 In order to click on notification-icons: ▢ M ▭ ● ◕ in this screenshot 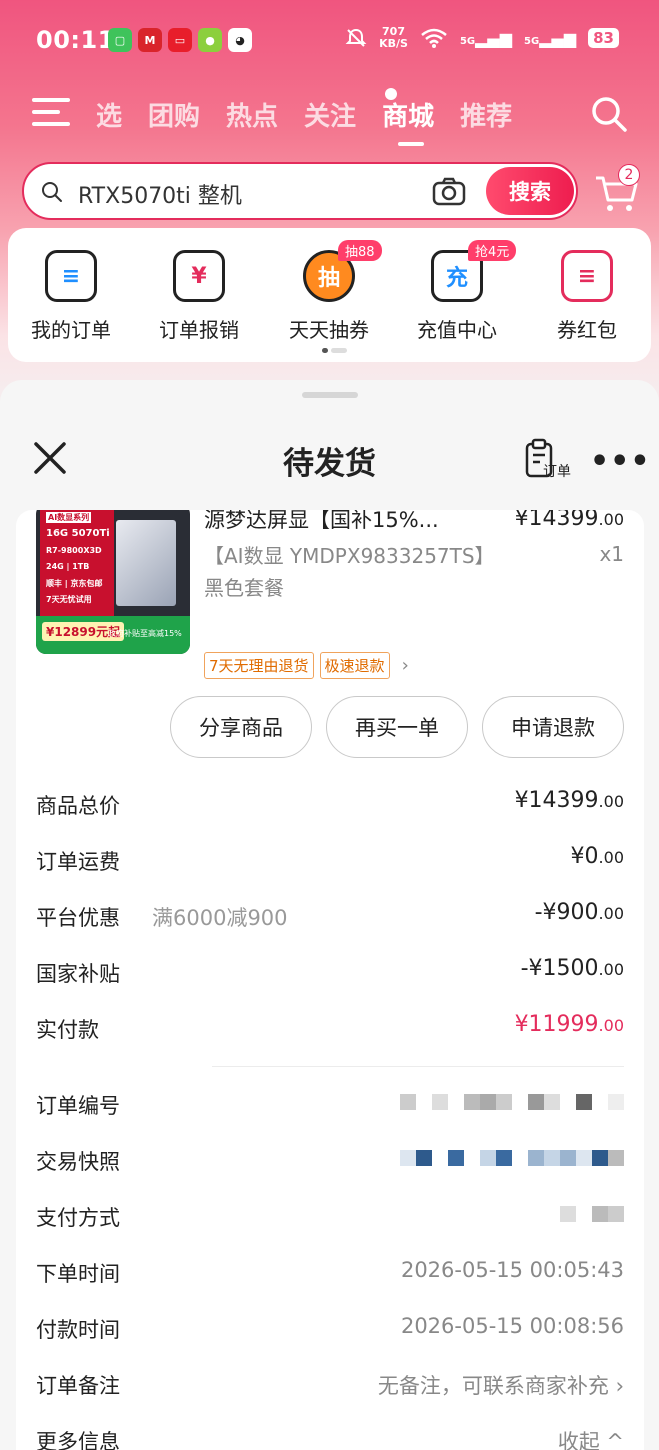, I will do `click(180, 40)`.